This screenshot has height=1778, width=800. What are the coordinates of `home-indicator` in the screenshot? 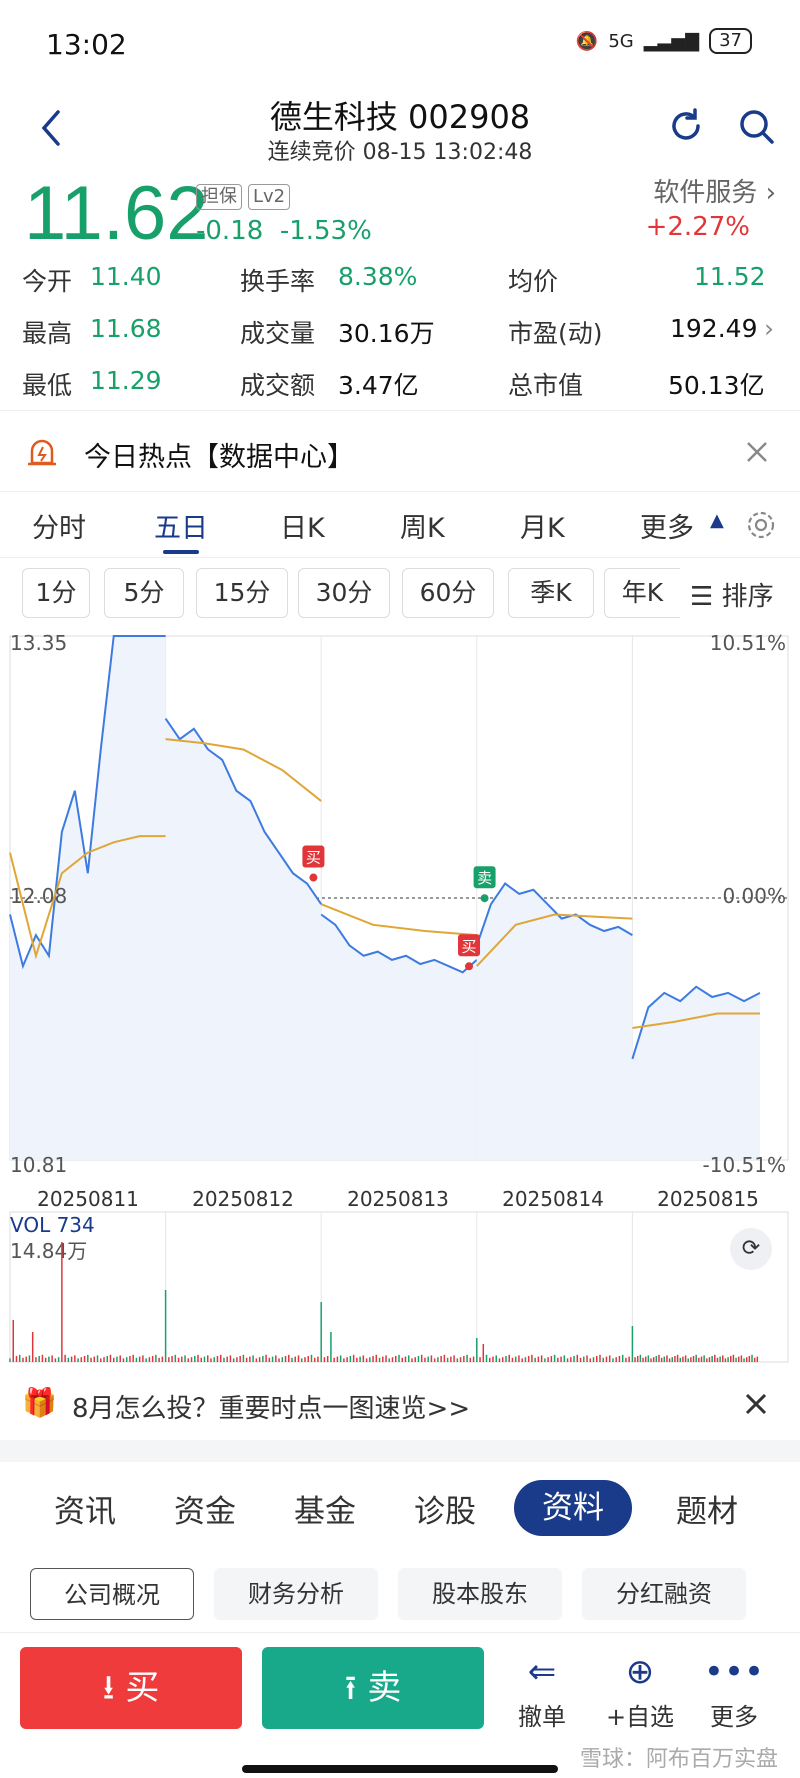 It's located at (400, 1769).